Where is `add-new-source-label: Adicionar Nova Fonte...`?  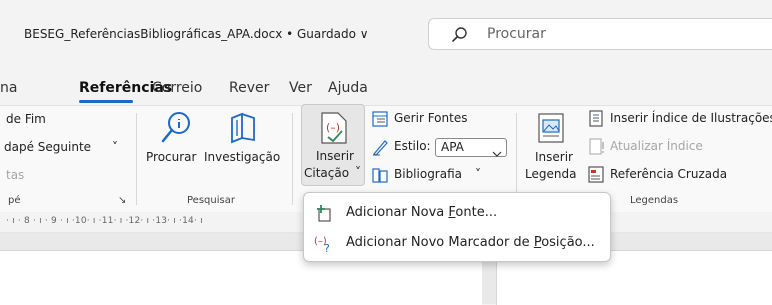 add-new-source-label: Adicionar Nova Fonte... is located at coordinates (422, 212).